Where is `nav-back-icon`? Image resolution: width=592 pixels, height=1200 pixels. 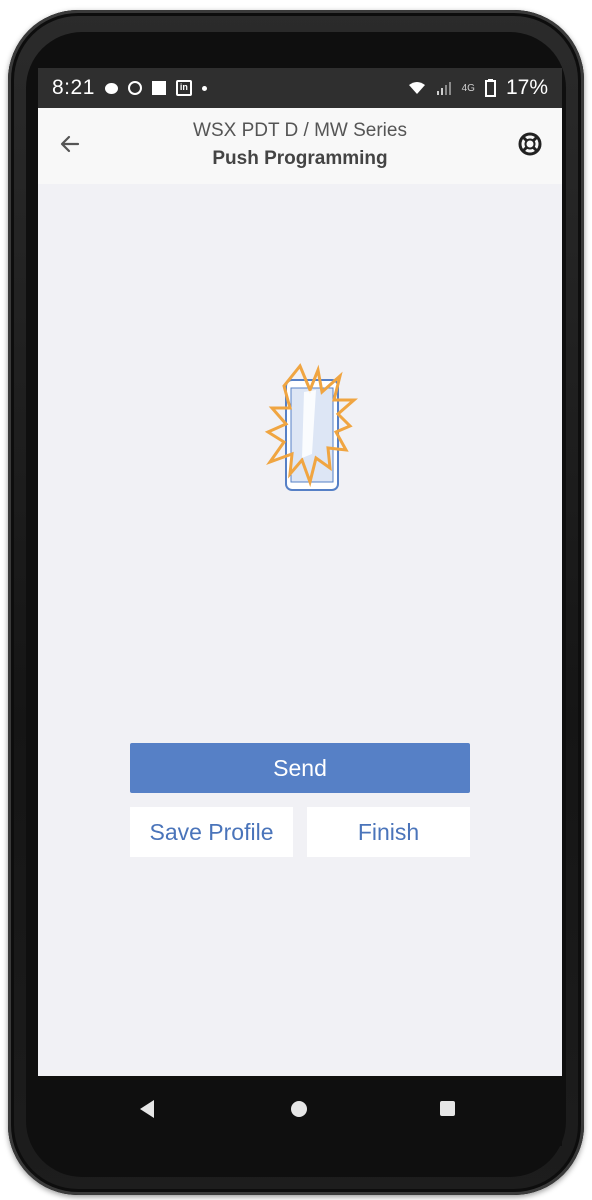 nav-back-icon is located at coordinates (147, 1109).